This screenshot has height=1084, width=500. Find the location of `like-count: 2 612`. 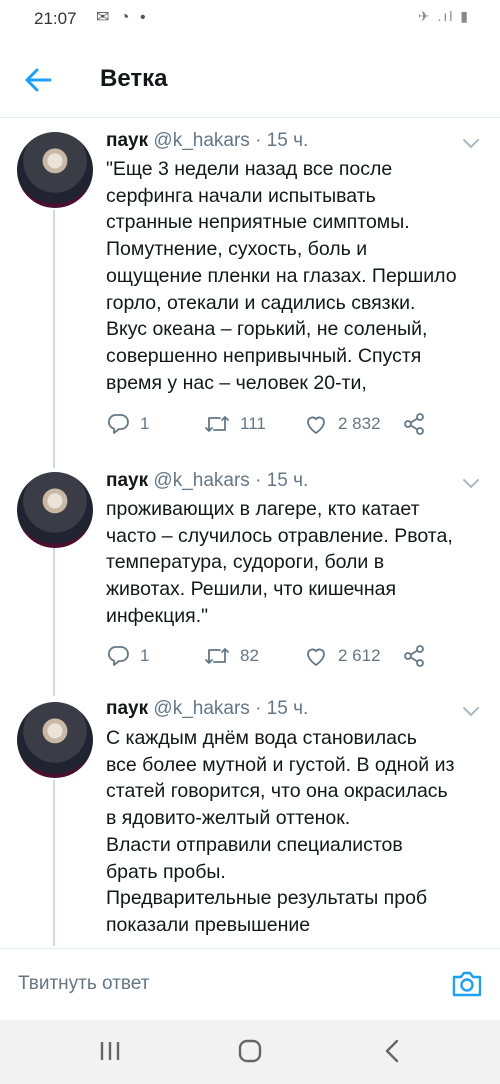

like-count: 2 612 is located at coordinates (359, 655).